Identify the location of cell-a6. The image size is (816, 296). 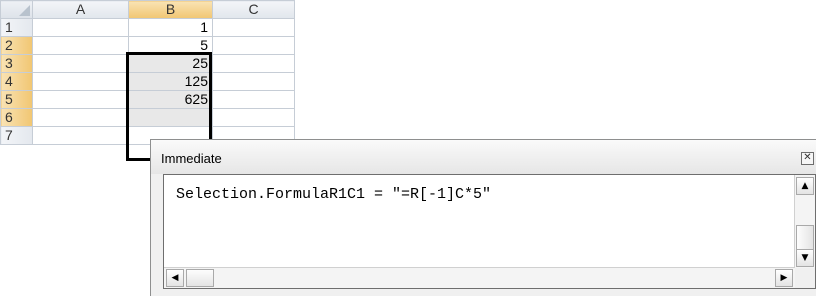
(80, 117).